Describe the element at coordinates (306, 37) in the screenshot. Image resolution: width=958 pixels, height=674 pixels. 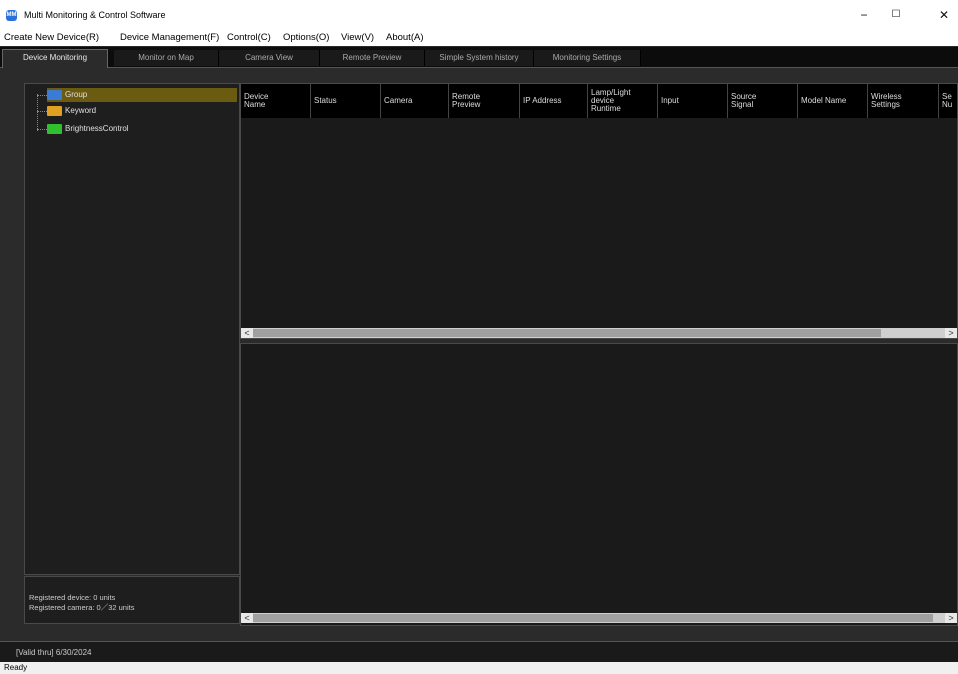
I see `menu-options: Options(O)` at that location.